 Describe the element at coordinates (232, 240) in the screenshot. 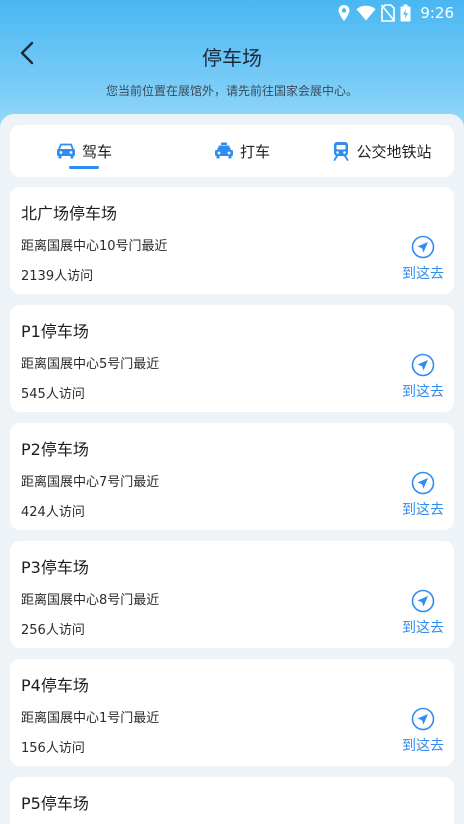

I see `parking-card: 北广场停车场 距离国展中心10号门最近 2139人访问 到这去` at that location.